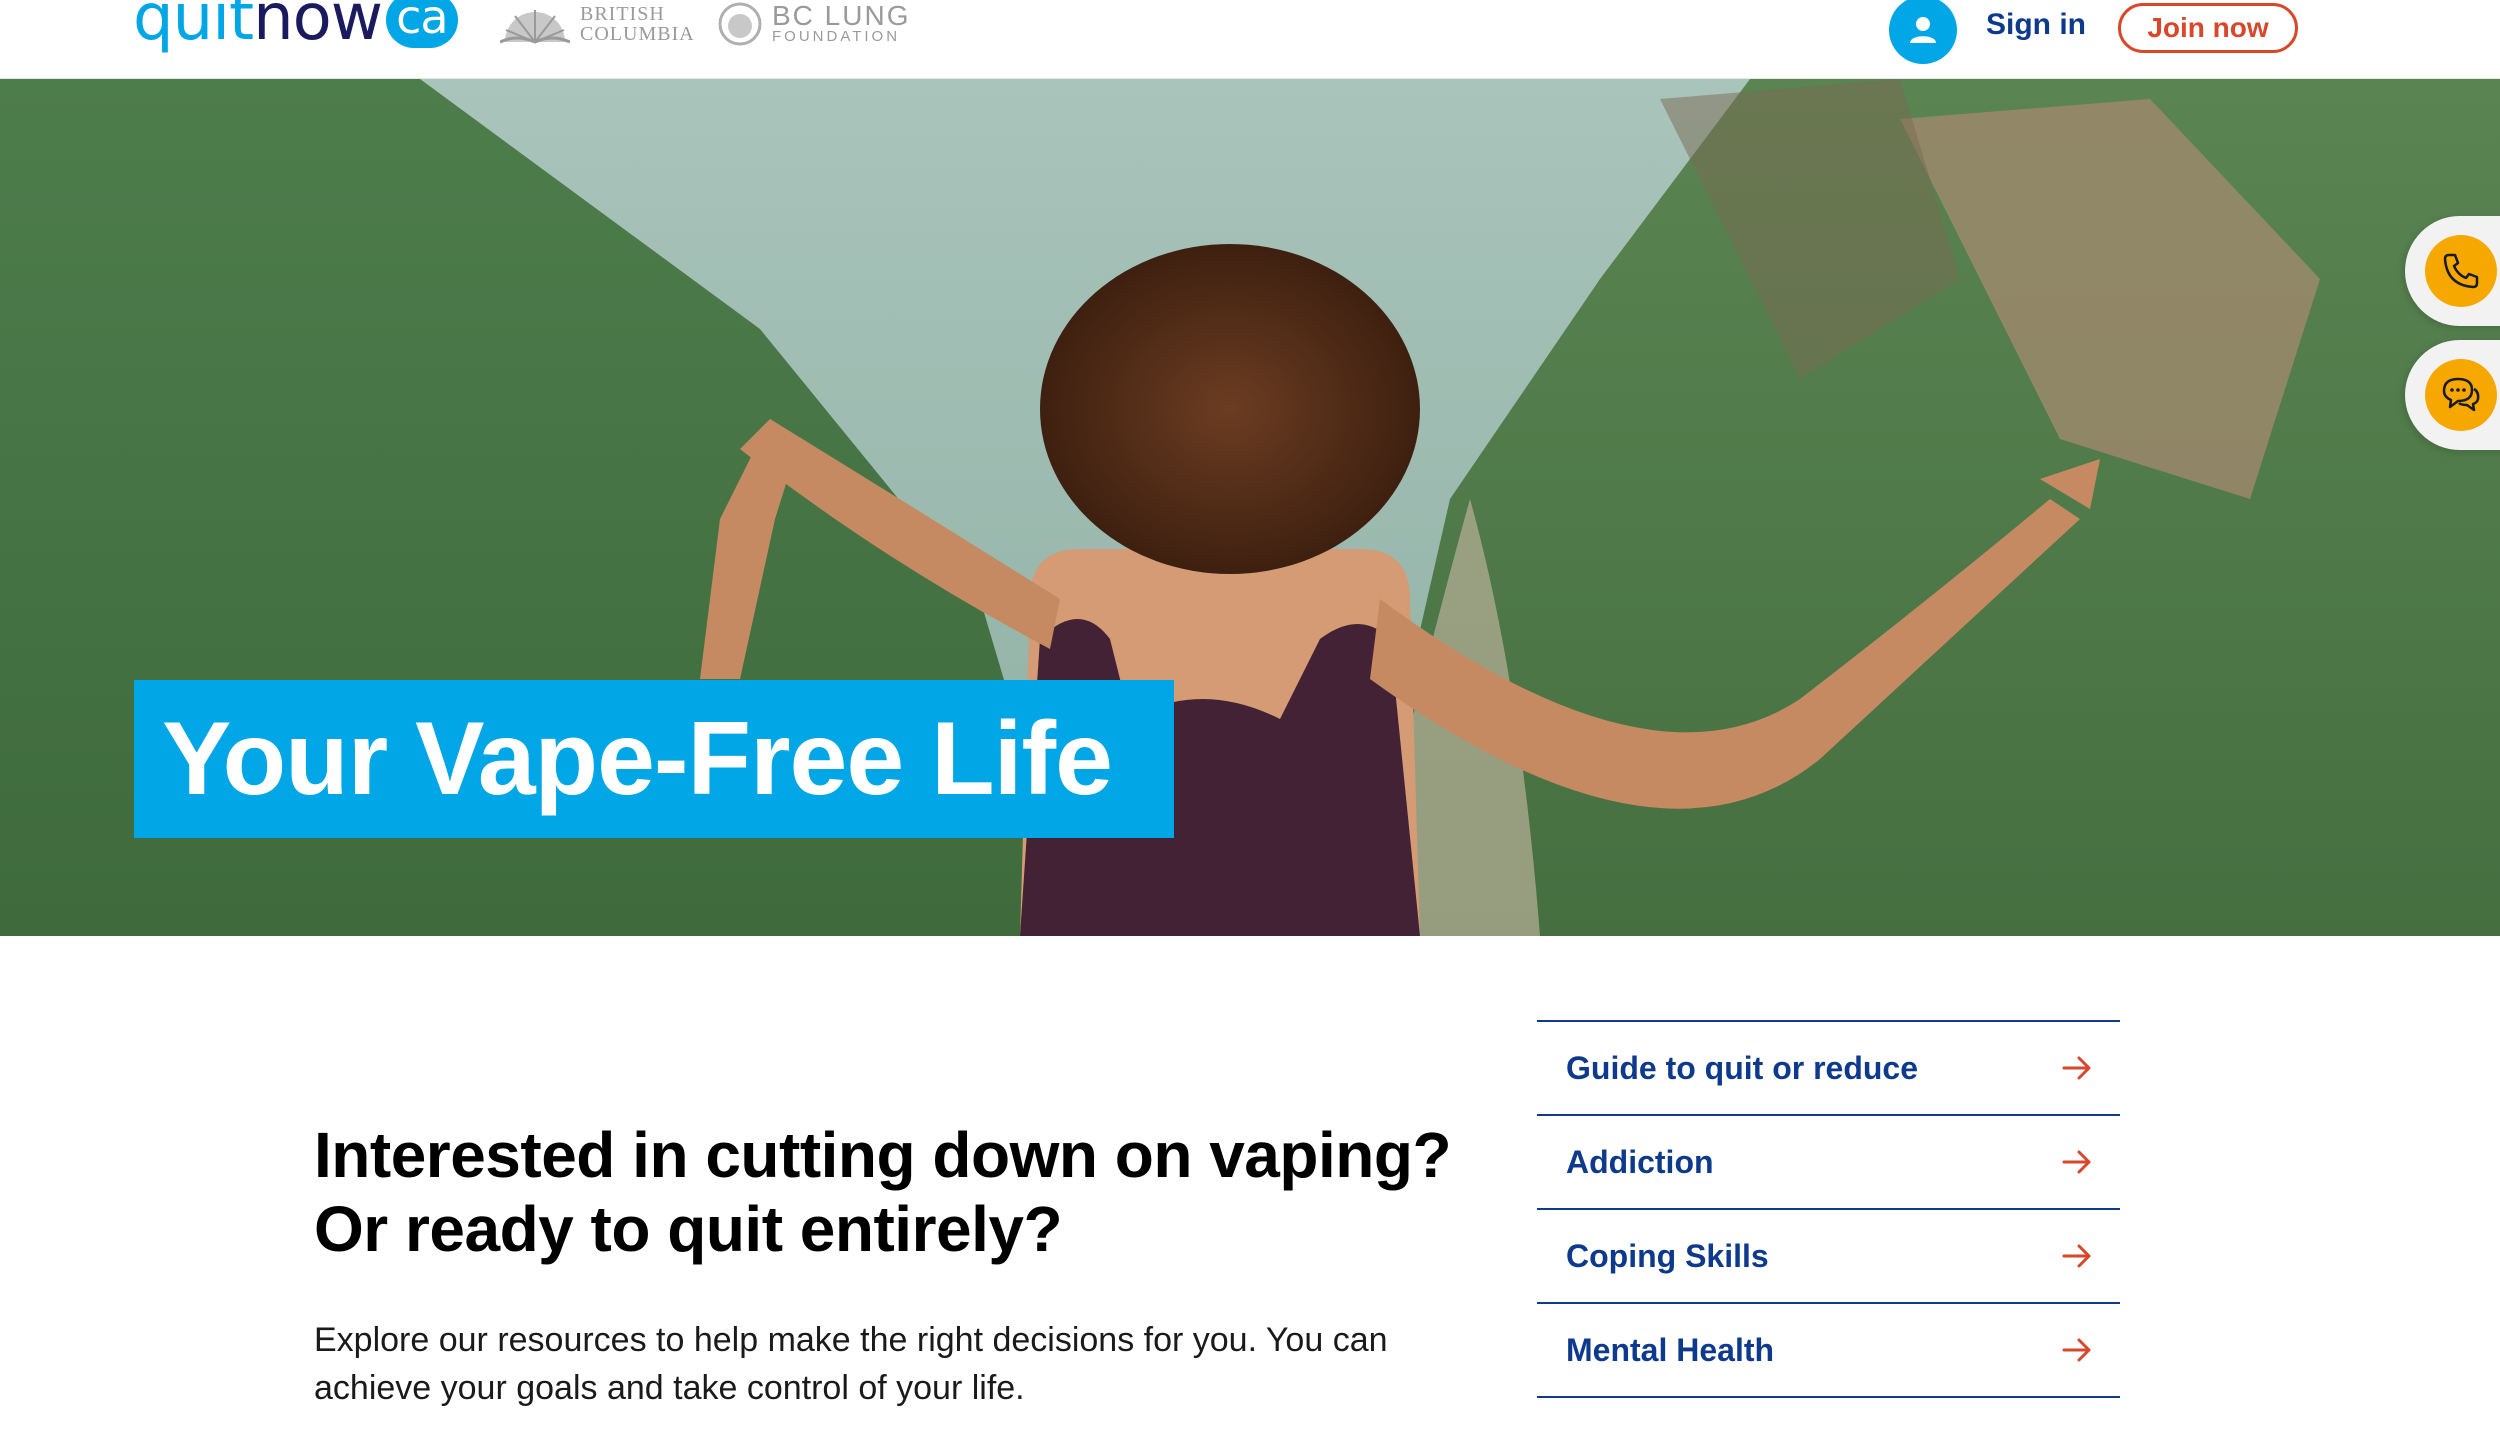 This screenshot has width=2500, height=1439. Describe the element at coordinates (1828, 1351) in the screenshot. I see `link-mental-health: Mental Health` at that location.